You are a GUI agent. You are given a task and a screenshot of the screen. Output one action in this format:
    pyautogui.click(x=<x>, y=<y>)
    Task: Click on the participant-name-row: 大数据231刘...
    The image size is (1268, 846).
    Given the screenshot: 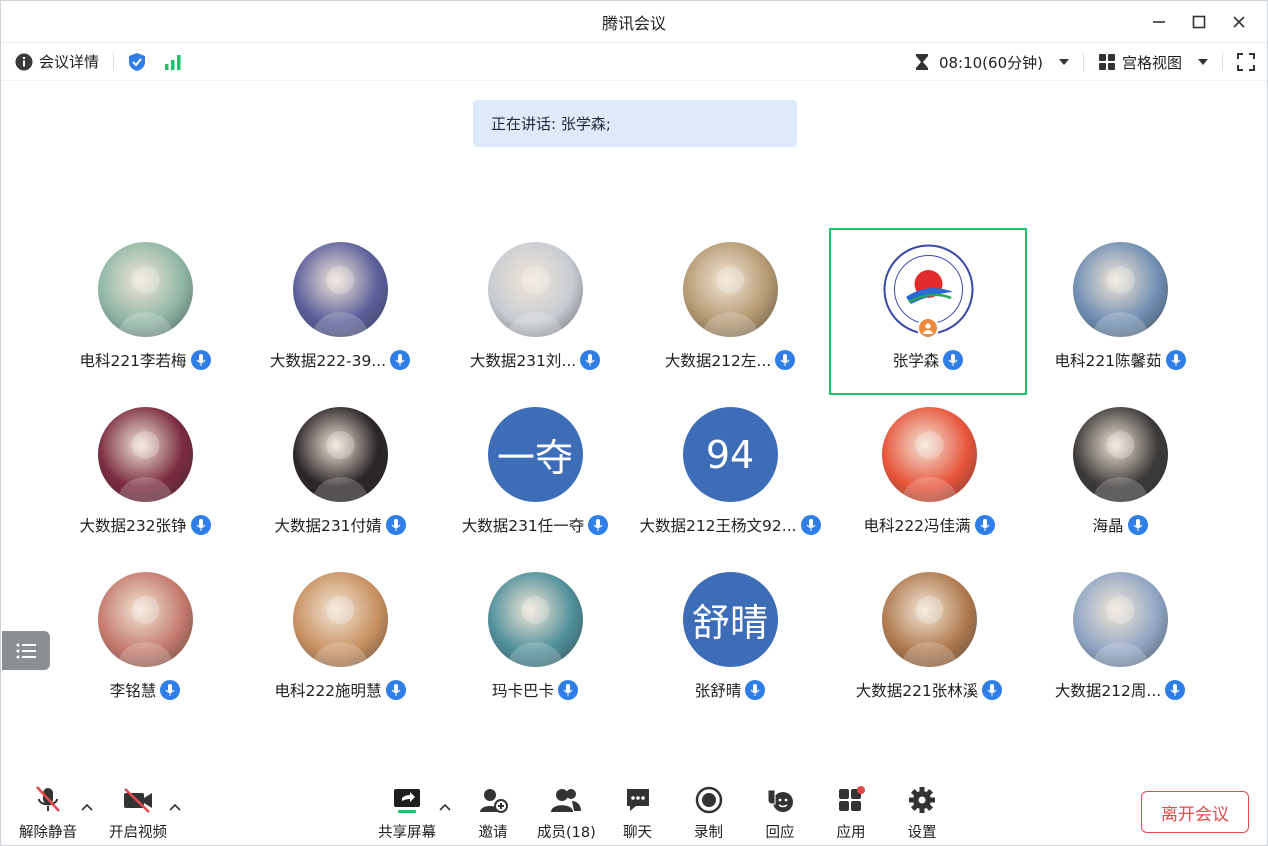 What is the action you would take?
    pyautogui.click(x=535, y=360)
    